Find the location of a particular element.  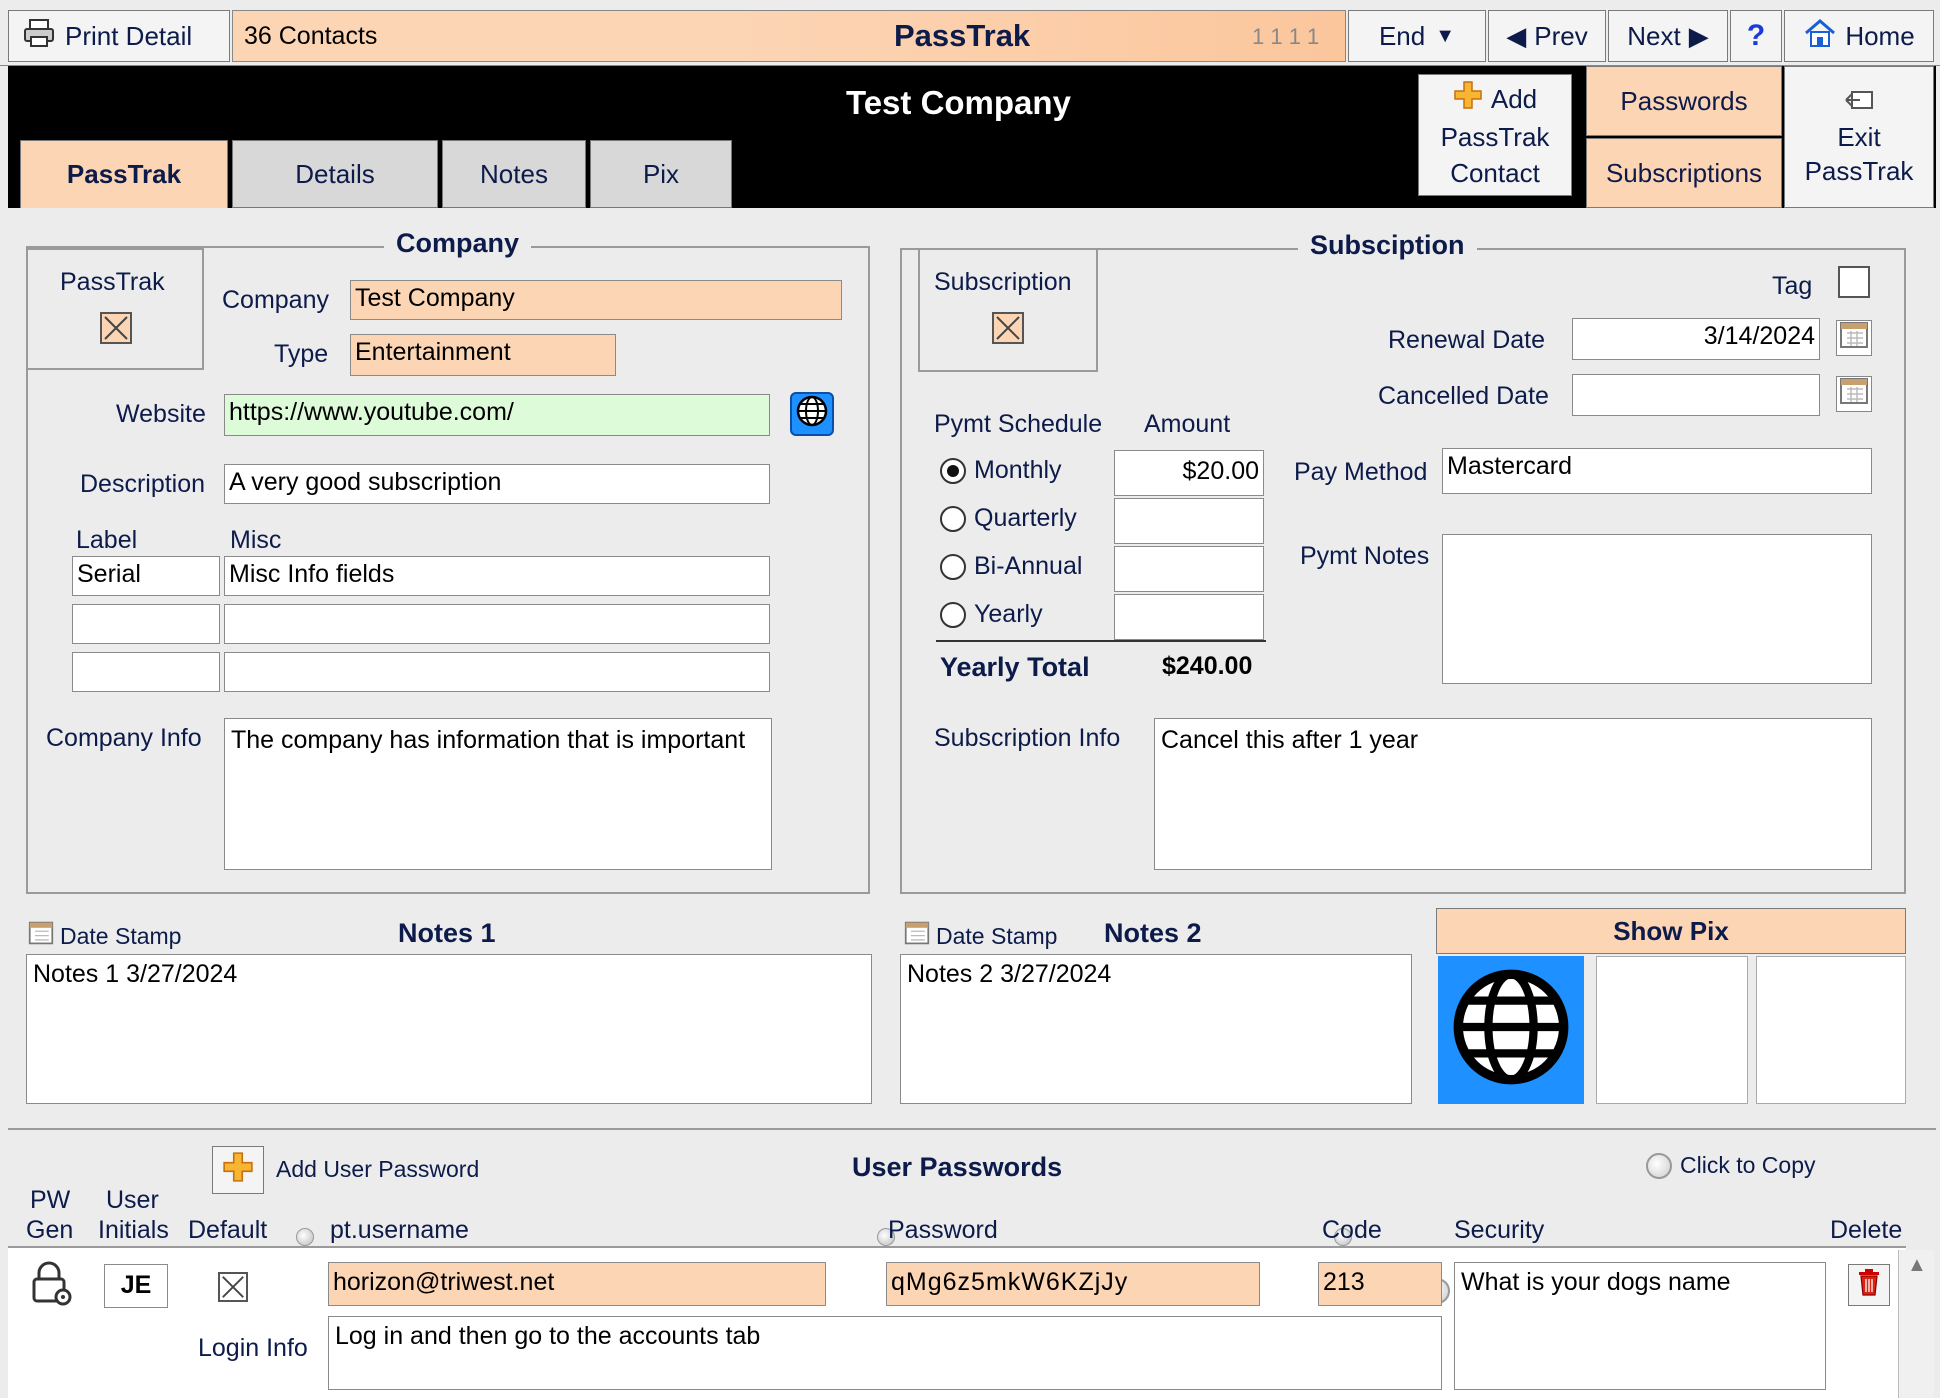

username-field: horizon@triwest.net is located at coordinates (577, 1284).